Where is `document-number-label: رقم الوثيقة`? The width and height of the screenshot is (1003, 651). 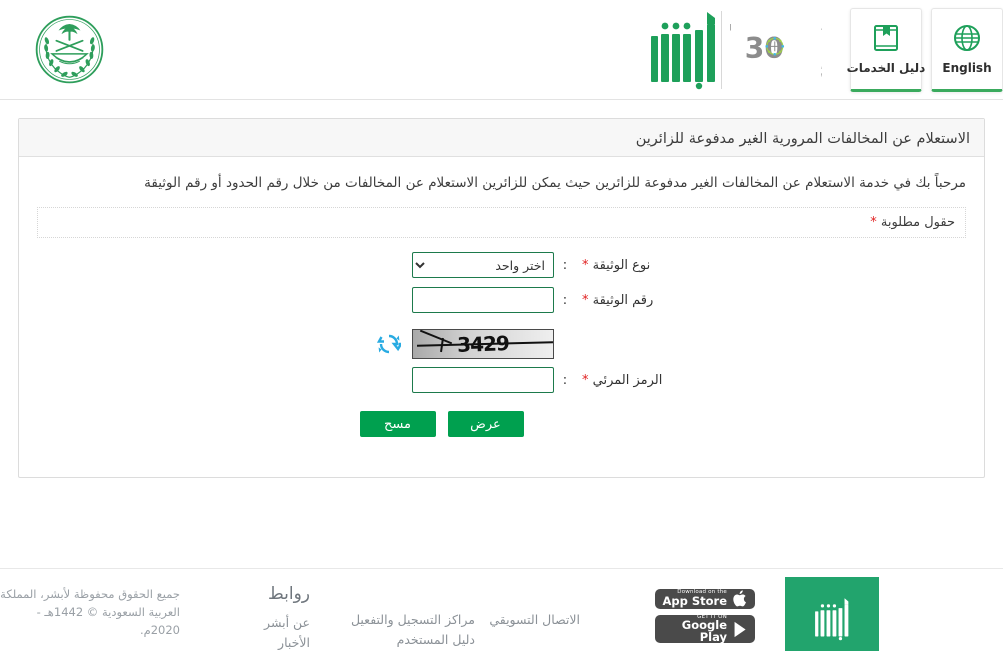
document-number-label: رقم الوثيقة is located at coordinates (623, 300).